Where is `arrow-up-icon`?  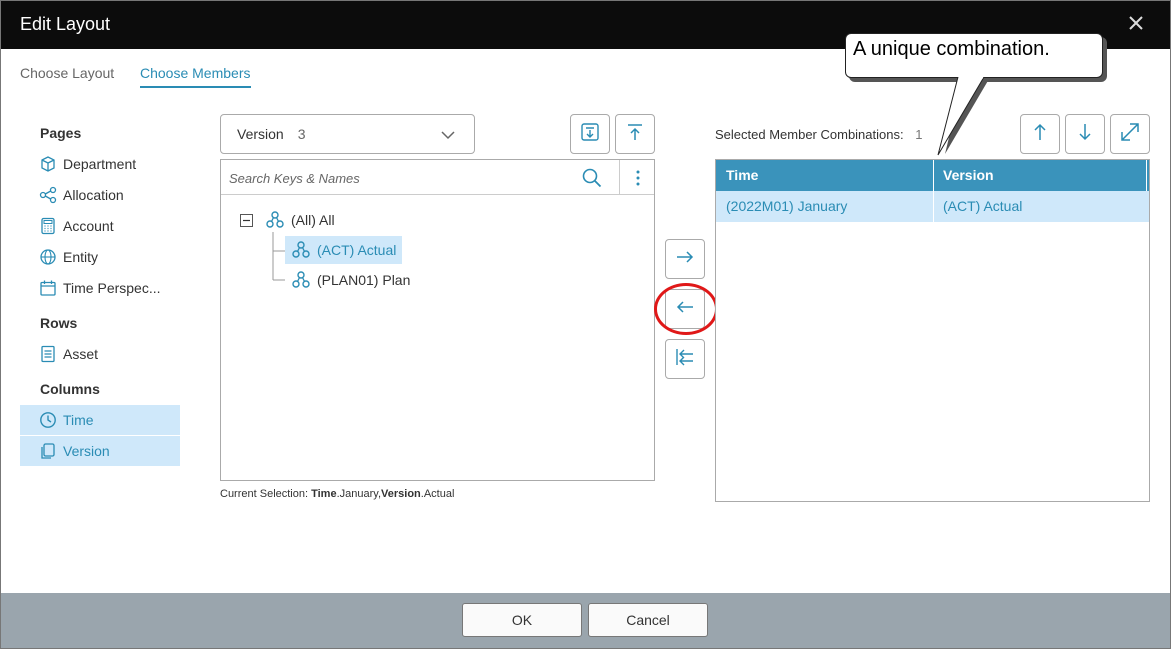 arrow-up-icon is located at coordinates (1040, 134).